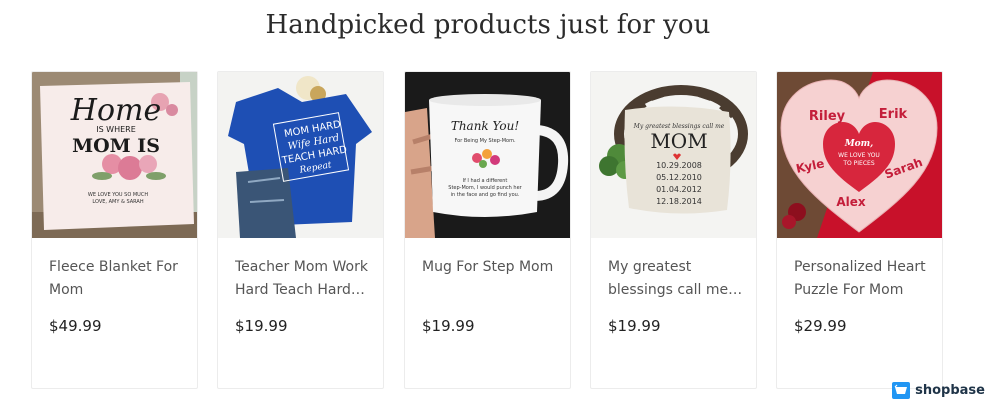  Describe the element at coordinates (303, 279) in the screenshot. I see `product-name: Teacher Mom Work Hard Teach Hard Repeat` at that location.